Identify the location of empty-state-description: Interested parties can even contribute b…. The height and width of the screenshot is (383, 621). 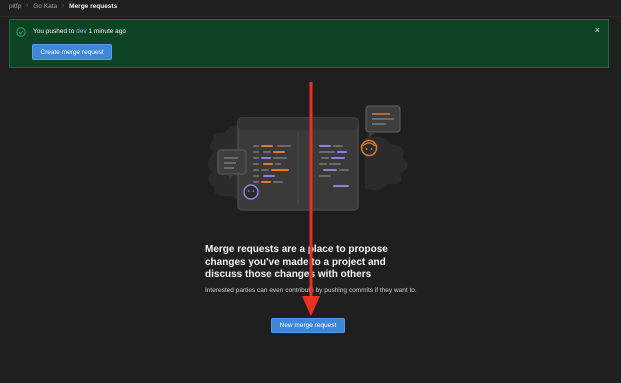
(311, 290).